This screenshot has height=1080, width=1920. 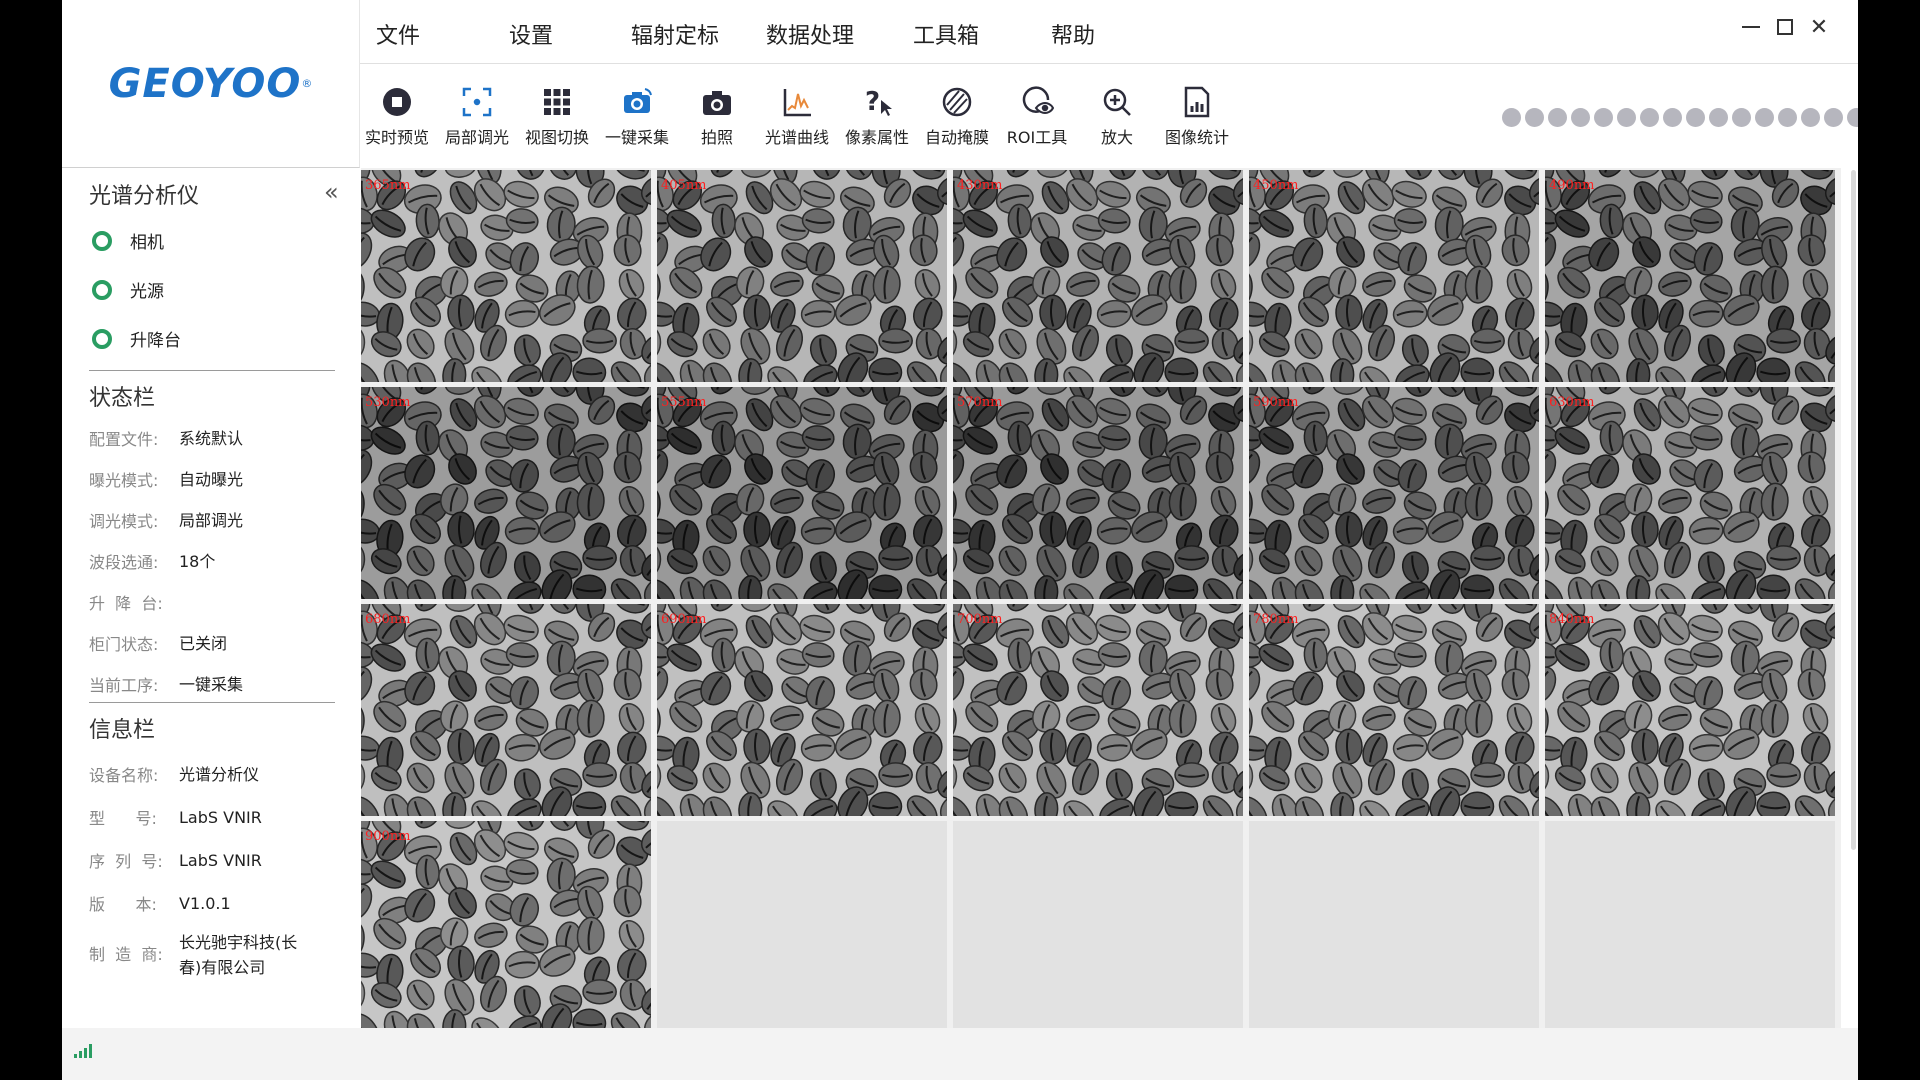 I want to click on tool-view-switch: 视图切换, so click(x=557, y=116).